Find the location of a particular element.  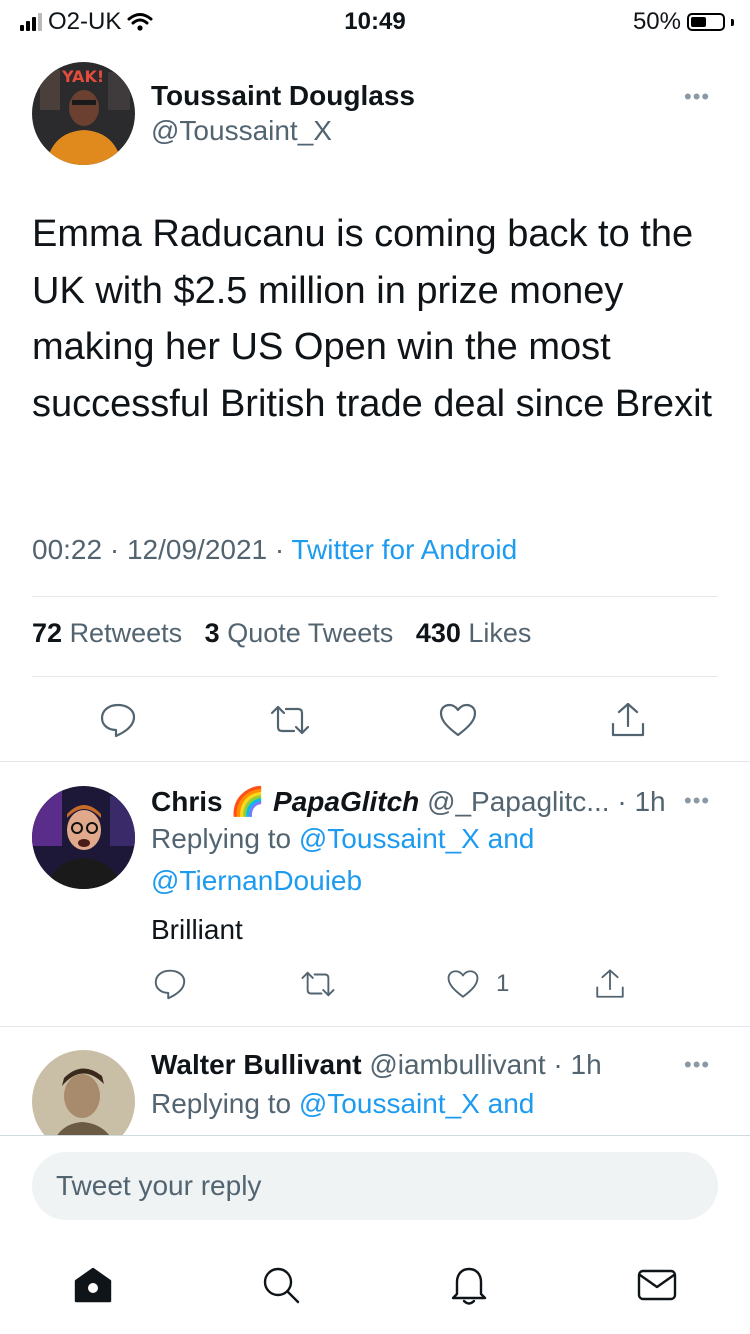

retweets-stat: 72 Retweets is located at coordinates (107, 633).